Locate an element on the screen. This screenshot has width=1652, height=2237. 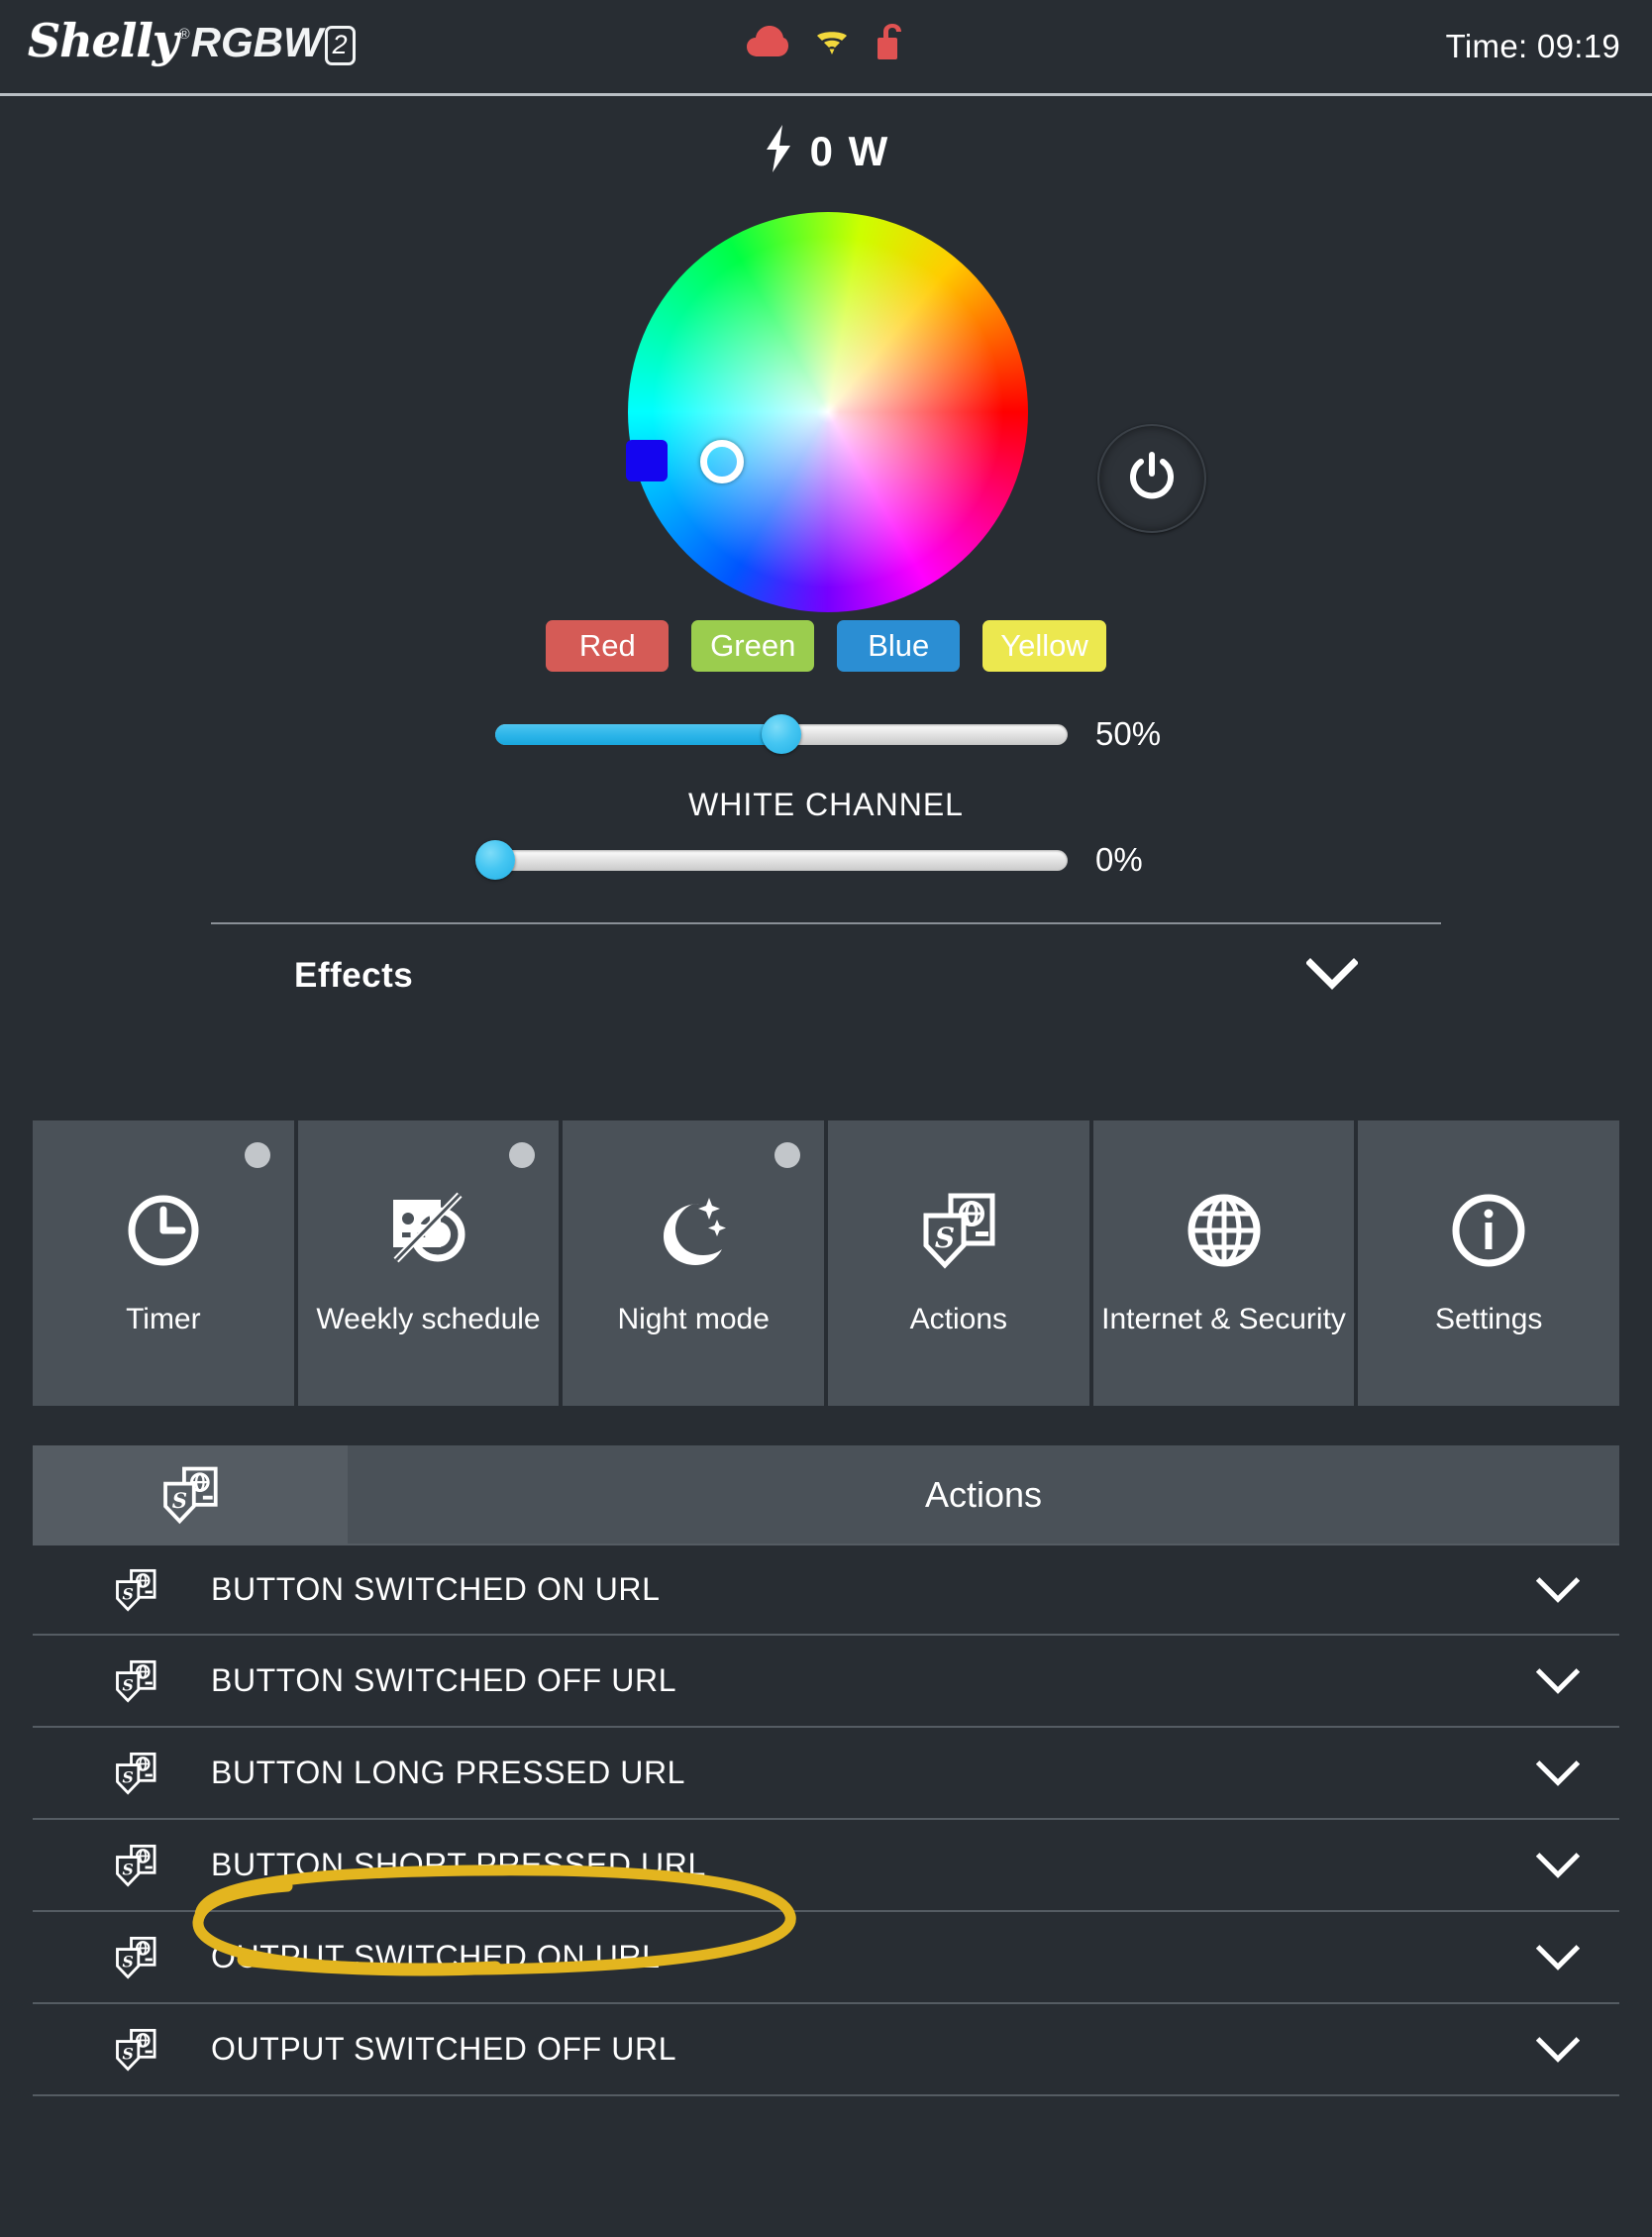
white-channel-slider is located at coordinates (772, 860).